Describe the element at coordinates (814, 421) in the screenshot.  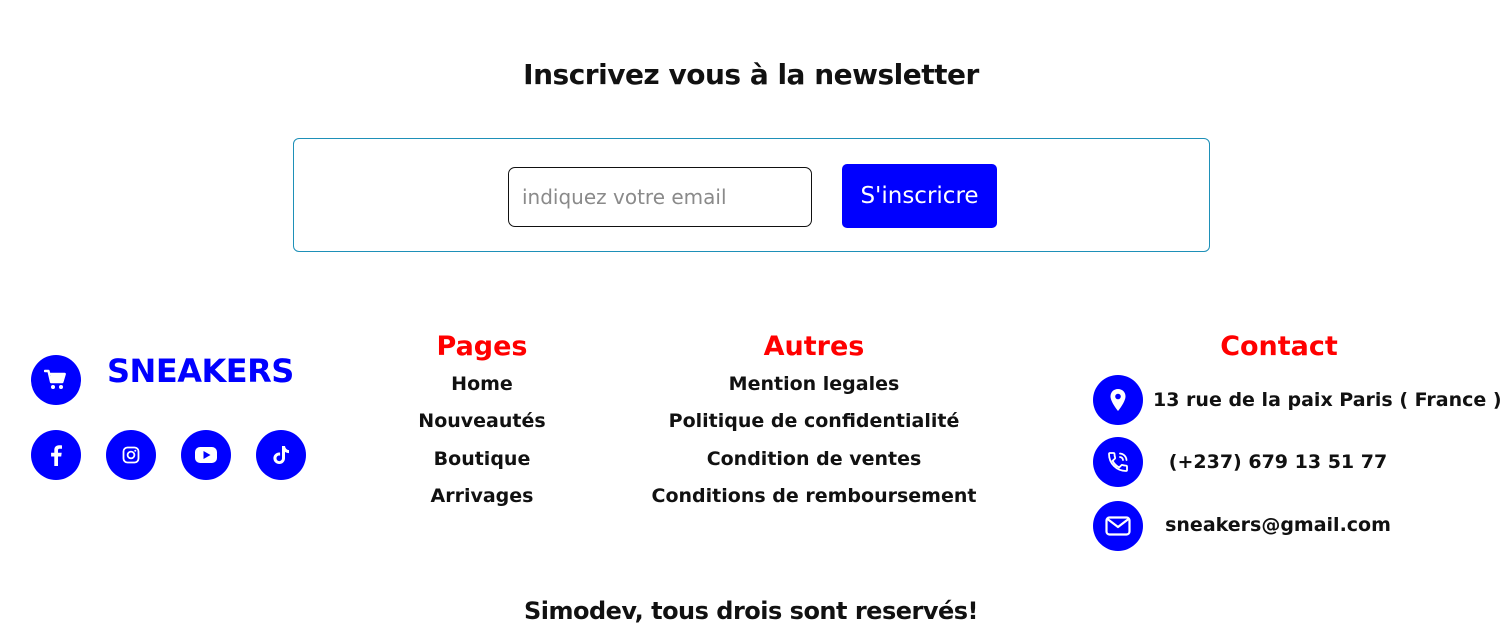
I see `autres-link-confidentialite: Politique de confidentialité` at that location.